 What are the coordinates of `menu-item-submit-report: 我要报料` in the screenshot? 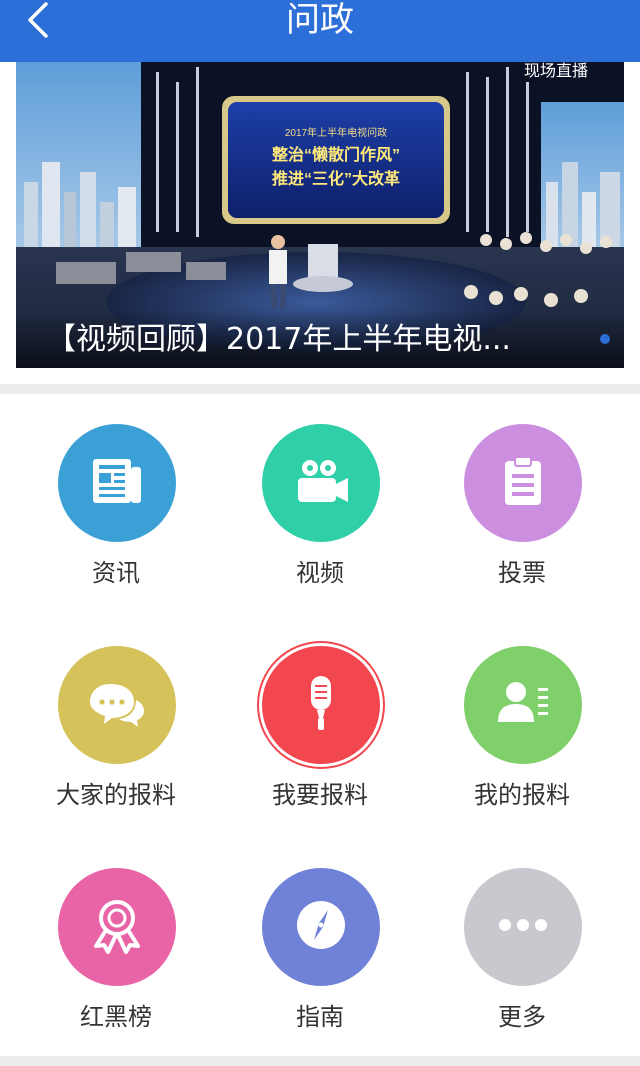 It's located at (320, 716).